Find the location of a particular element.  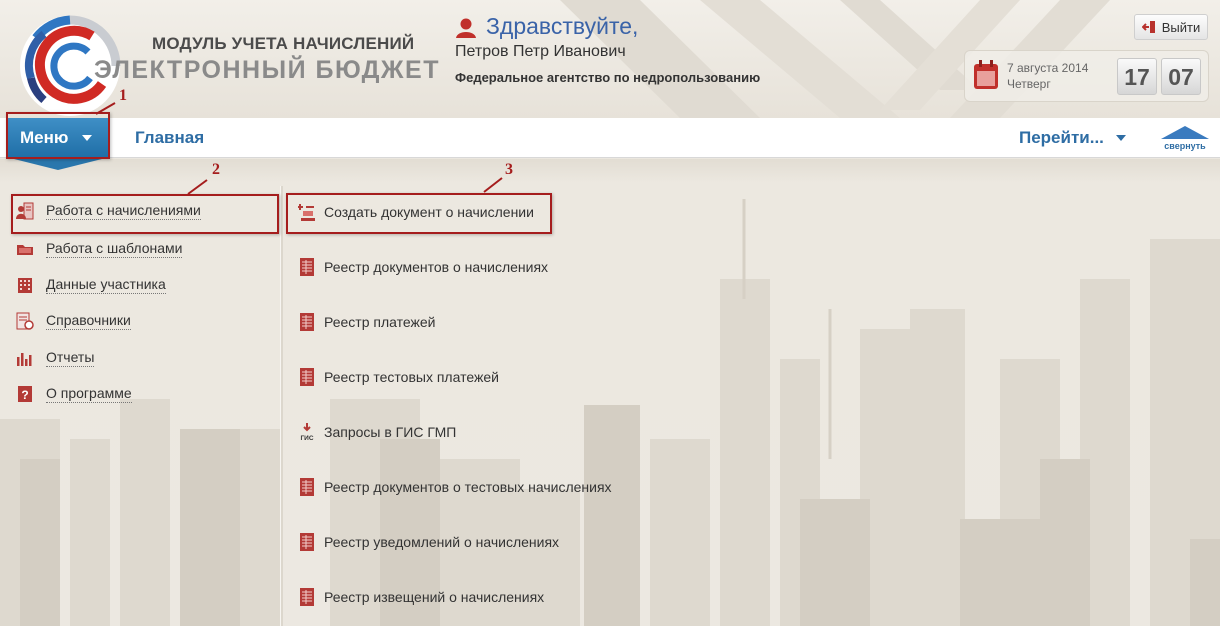

menu-item-label: Реестр документов о тестовых начислениях is located at coordinates (468, 487).